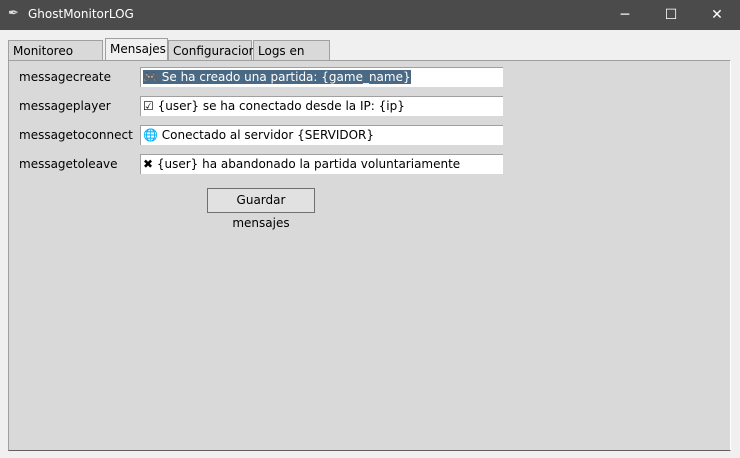 The image size is (740, 458). I want to click on tab-configuracion: Configuracion, so click(212, 50).